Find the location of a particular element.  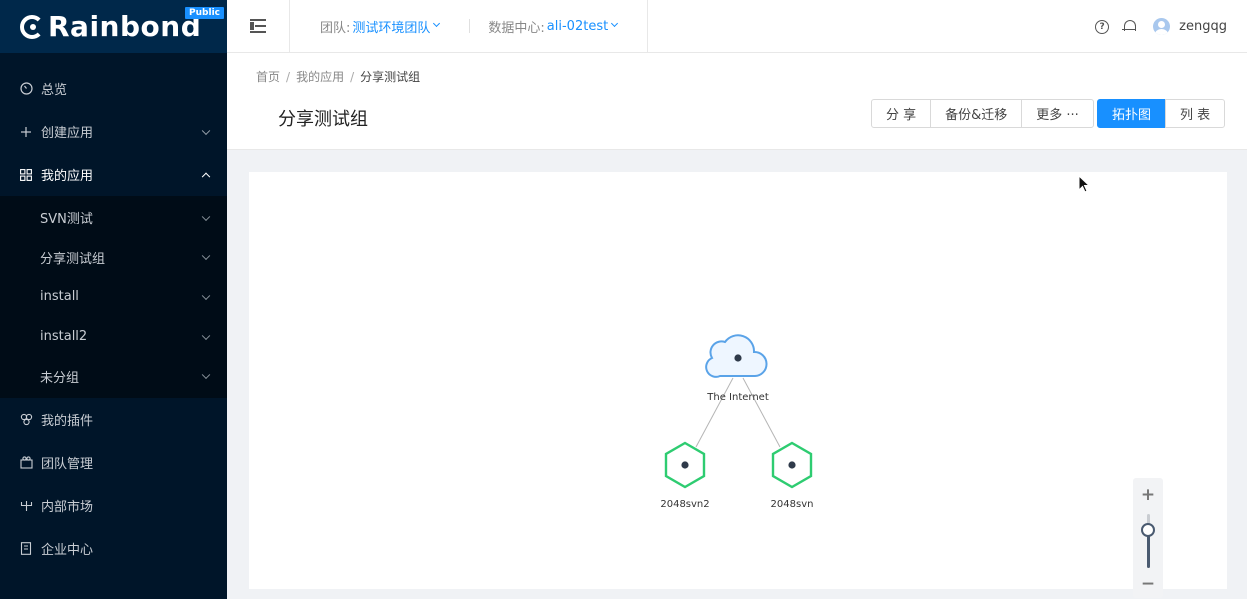

my-apps-submenu: SVN测试 分享测试组 install install2 未分组 is located at coordinates (113, 297).